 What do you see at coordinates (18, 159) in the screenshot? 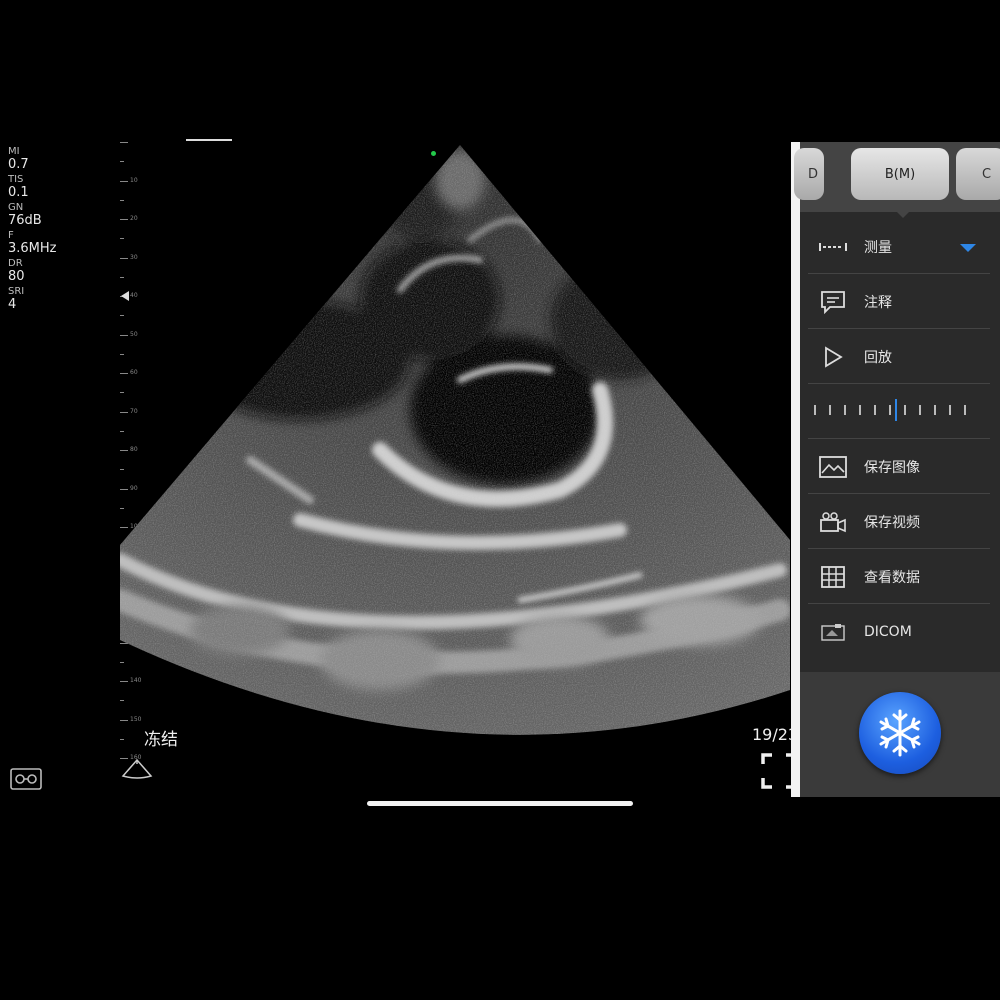
I see `param-mi: MI 0.7` at bounding box center [18, 159].